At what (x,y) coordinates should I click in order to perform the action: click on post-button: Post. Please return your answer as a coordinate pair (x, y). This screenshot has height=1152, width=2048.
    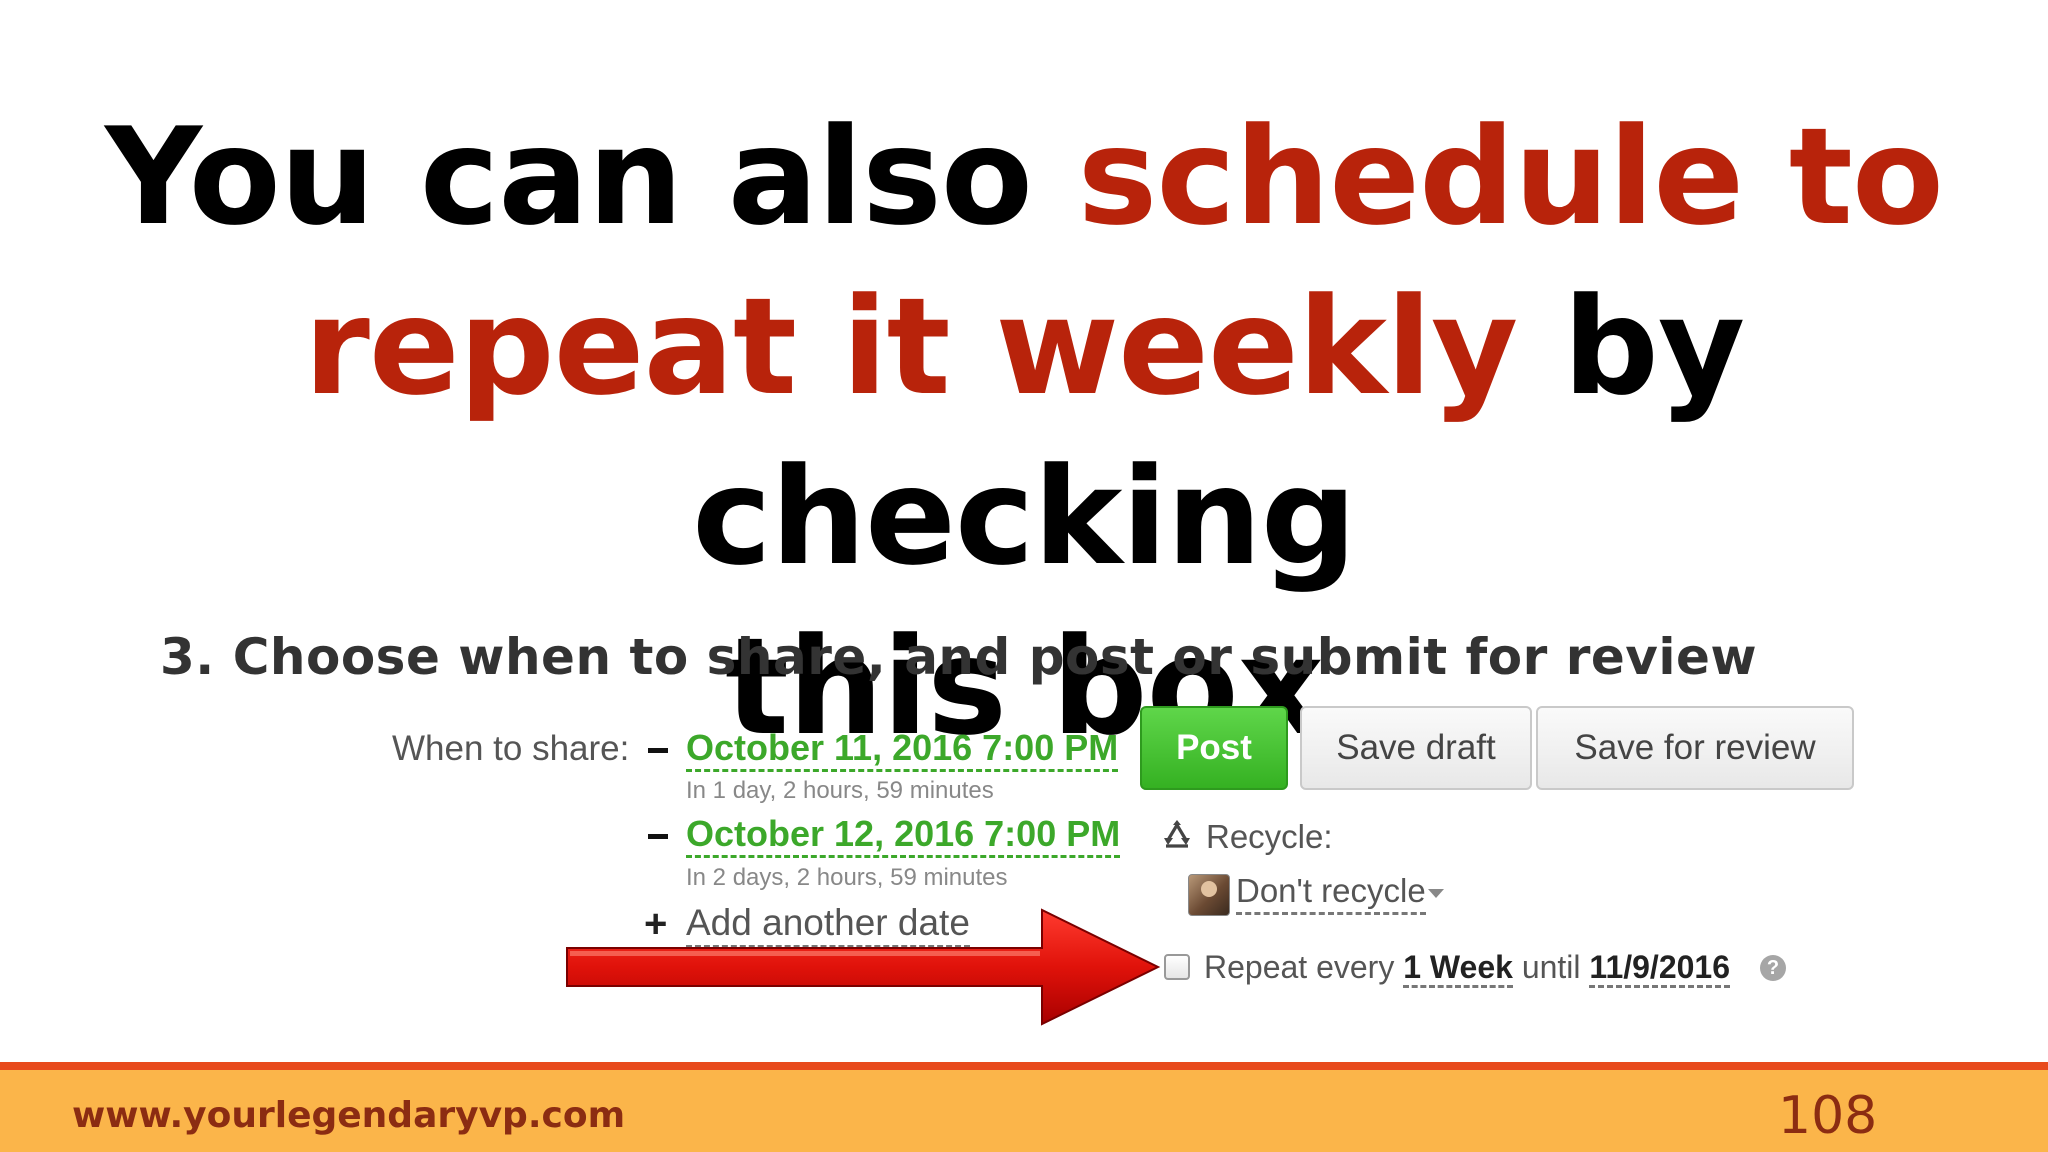
    Looking at the image, I should click on (1214, 748).